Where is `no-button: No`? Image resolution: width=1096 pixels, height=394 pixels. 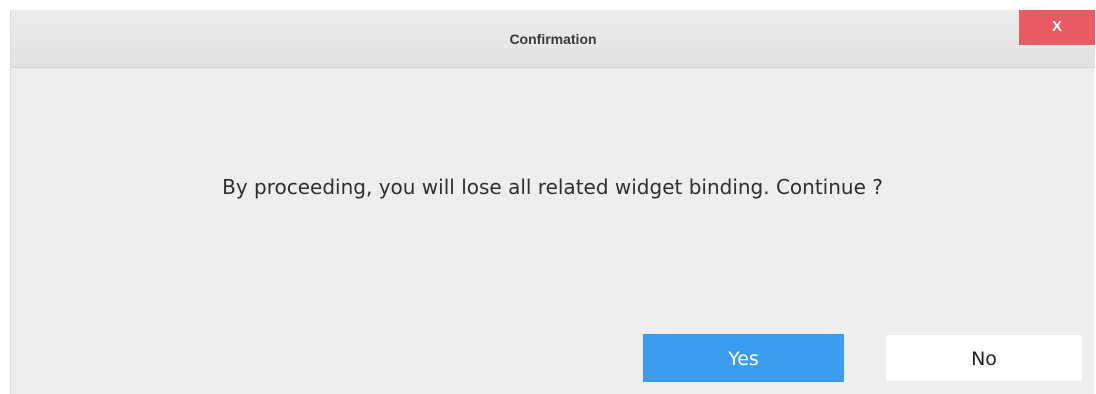
no-button: No is located at coordinates (984, 358).